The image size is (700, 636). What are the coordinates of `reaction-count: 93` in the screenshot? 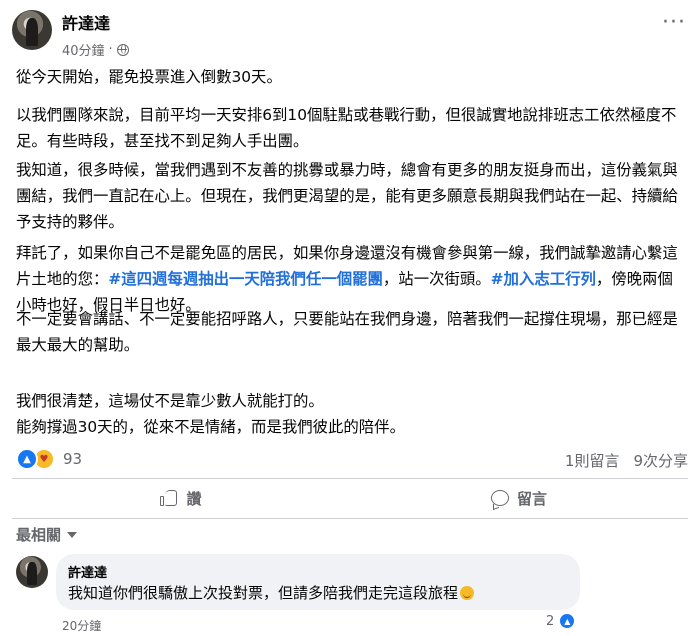 It's located at (73, 459).